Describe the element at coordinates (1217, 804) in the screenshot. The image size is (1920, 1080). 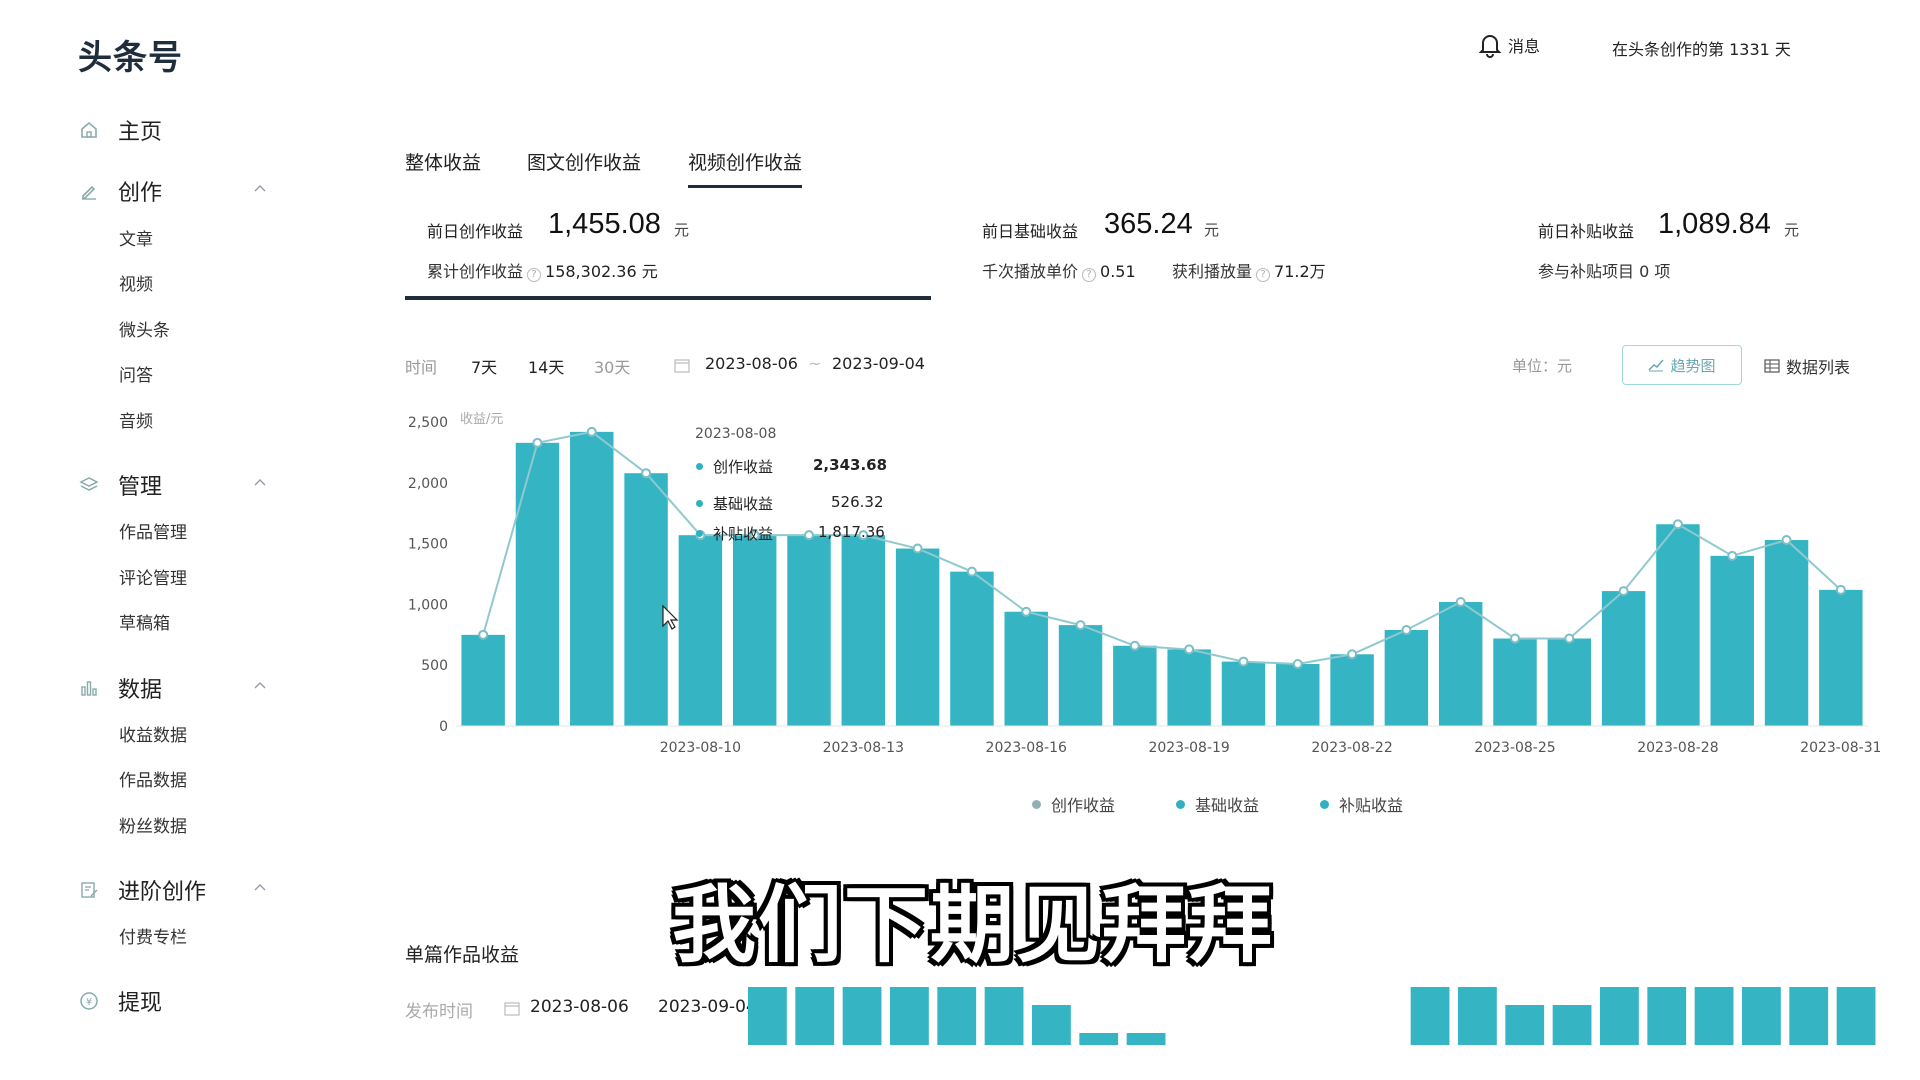
I see `legend-item-basic: 基础收益` at that location.